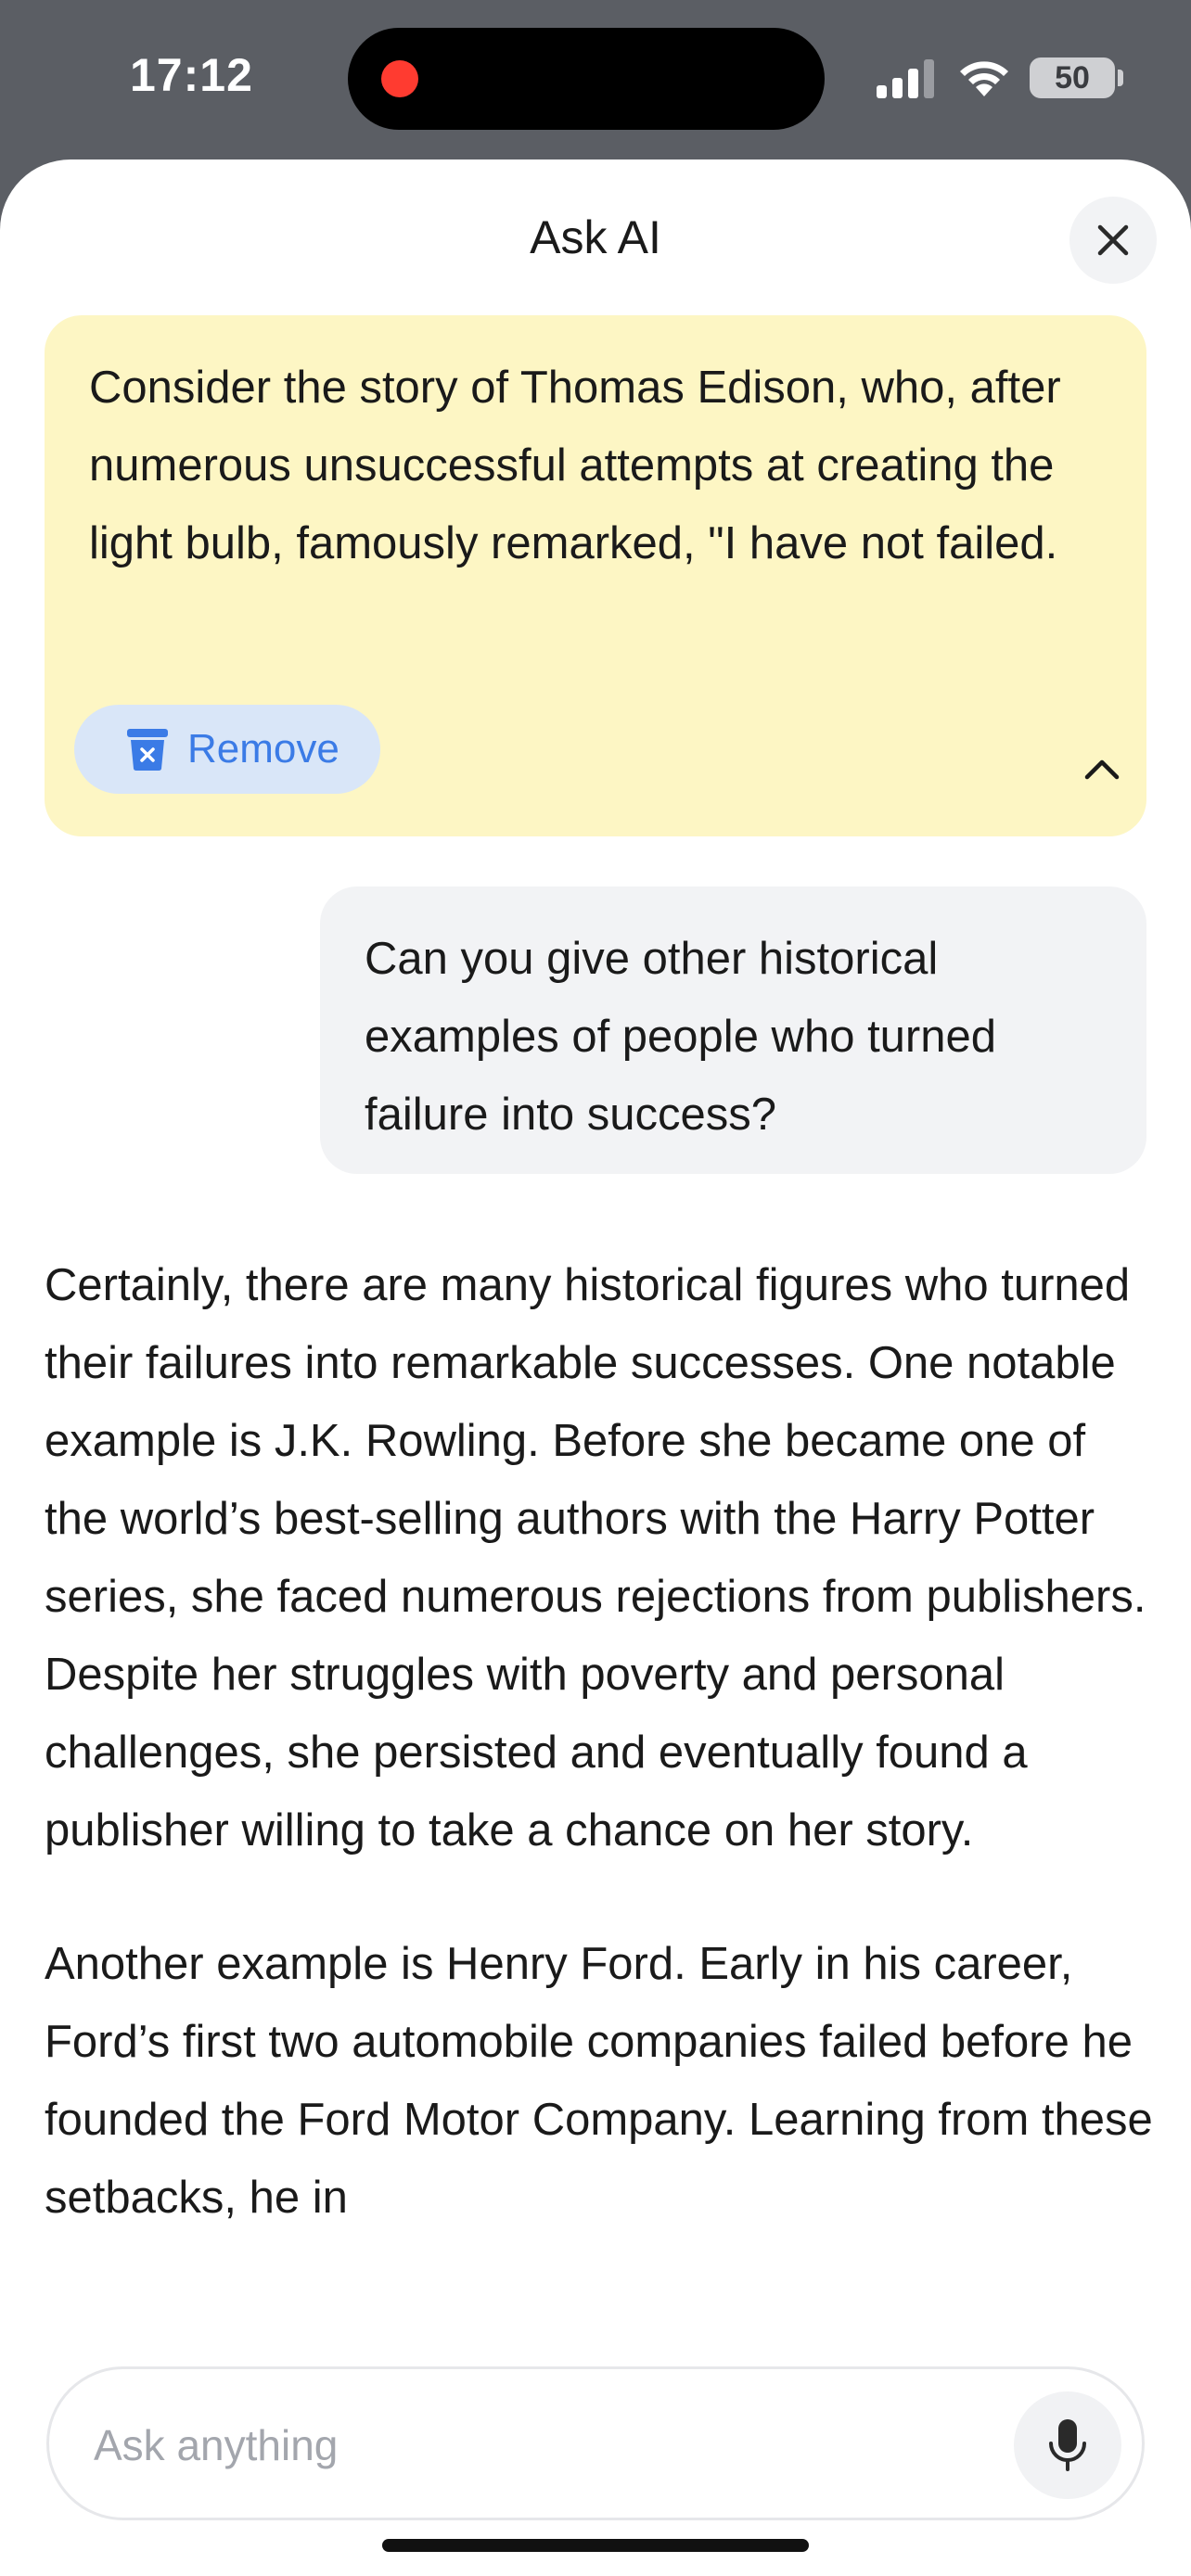 Image resolution: width=1191 pixels, height=2576 pixels. Describe the element at coordinates (511, 2446) in the screenshot. I see `ask-input` at that location.